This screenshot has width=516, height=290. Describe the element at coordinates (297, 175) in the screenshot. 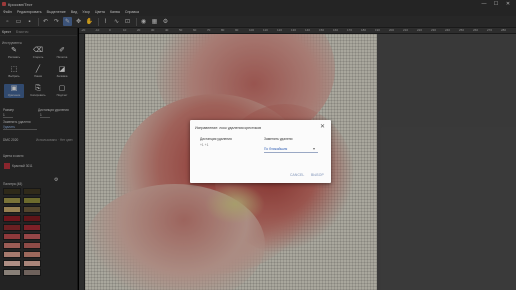

I see `cancel-button: CANCEL` at that location.